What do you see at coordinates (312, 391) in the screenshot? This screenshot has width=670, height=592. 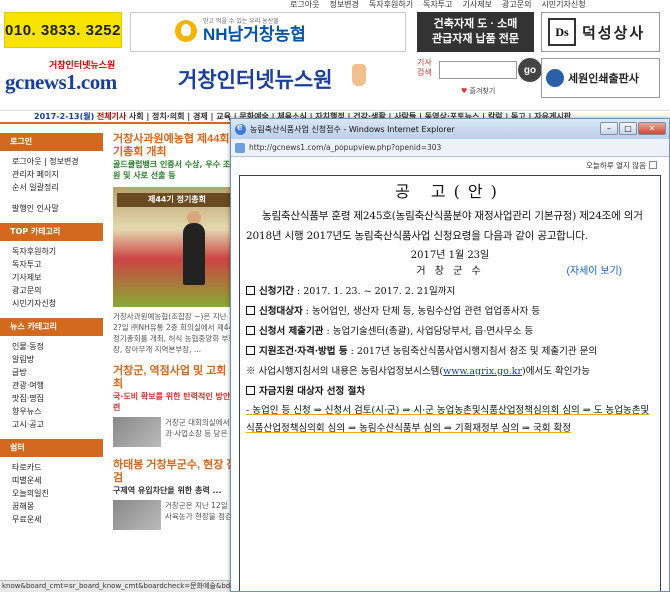 I see `notice-item-key: 자금지원 대상자 선정 절차` at bounding box center [312, 391].